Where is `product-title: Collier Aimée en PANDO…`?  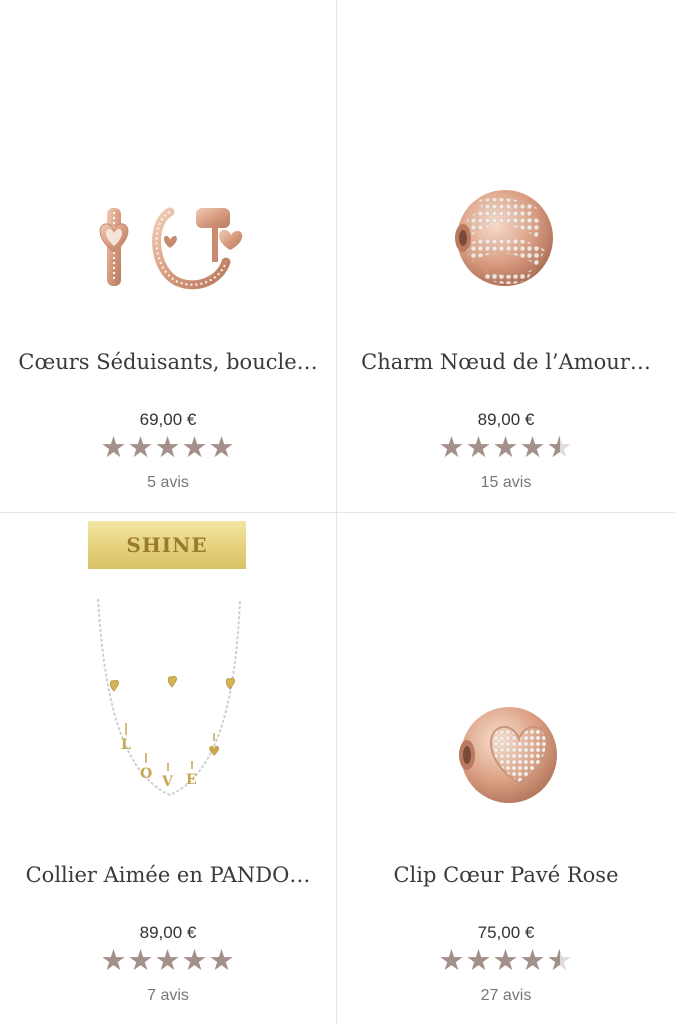 product-title: Collier Aimée en PANDO… is located at coordinates (168, 875).